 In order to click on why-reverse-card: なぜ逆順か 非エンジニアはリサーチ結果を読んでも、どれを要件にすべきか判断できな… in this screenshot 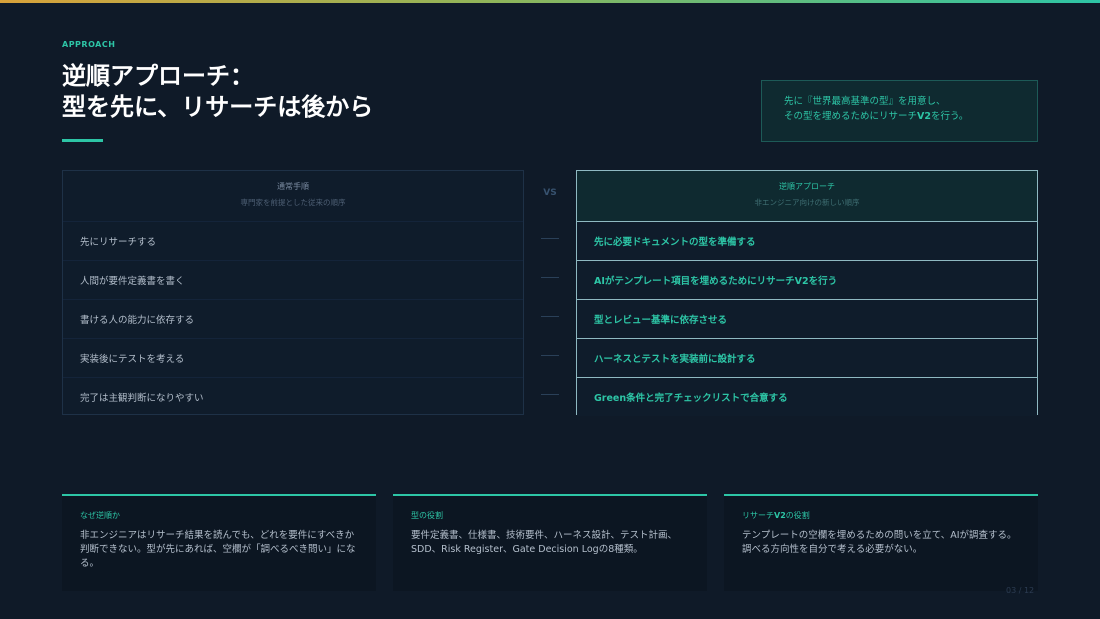, I will do `click(219, 542)`.